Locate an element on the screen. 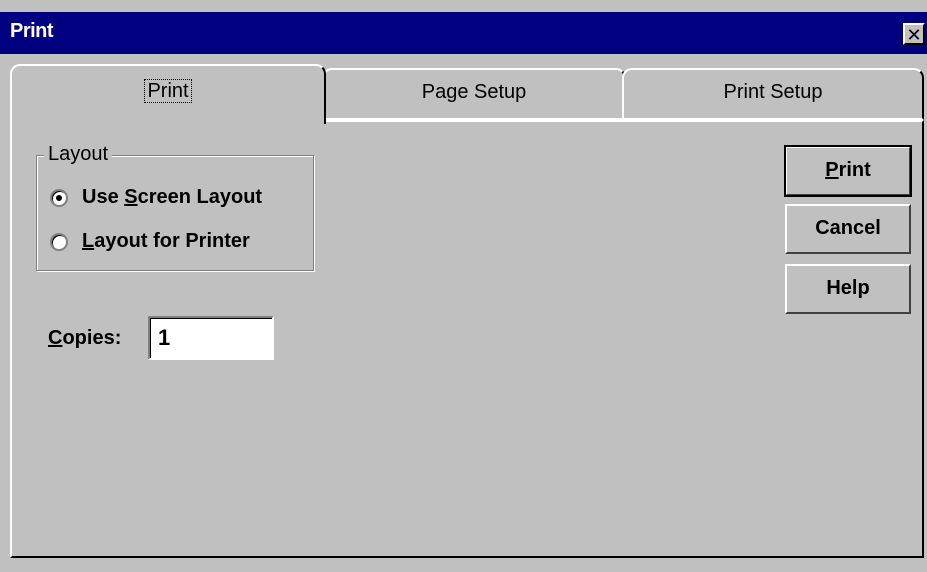 This screenshot has height=572, width=927. tab-print: Print is located at coordinates (168, 94).